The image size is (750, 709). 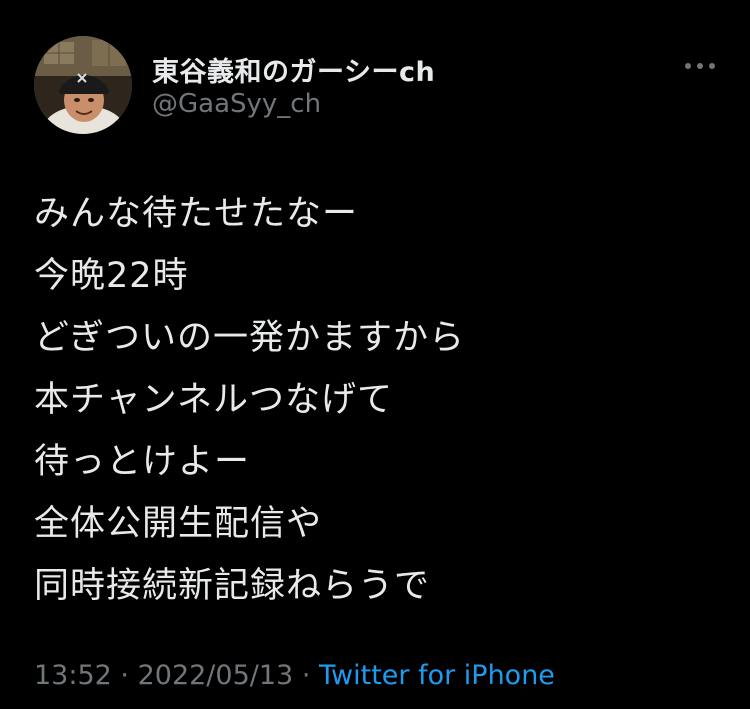 I want to click on tweet-metadata: 13:52 · 2022/05/13 · Twitter for iPhone, so click(x=294, y=675).